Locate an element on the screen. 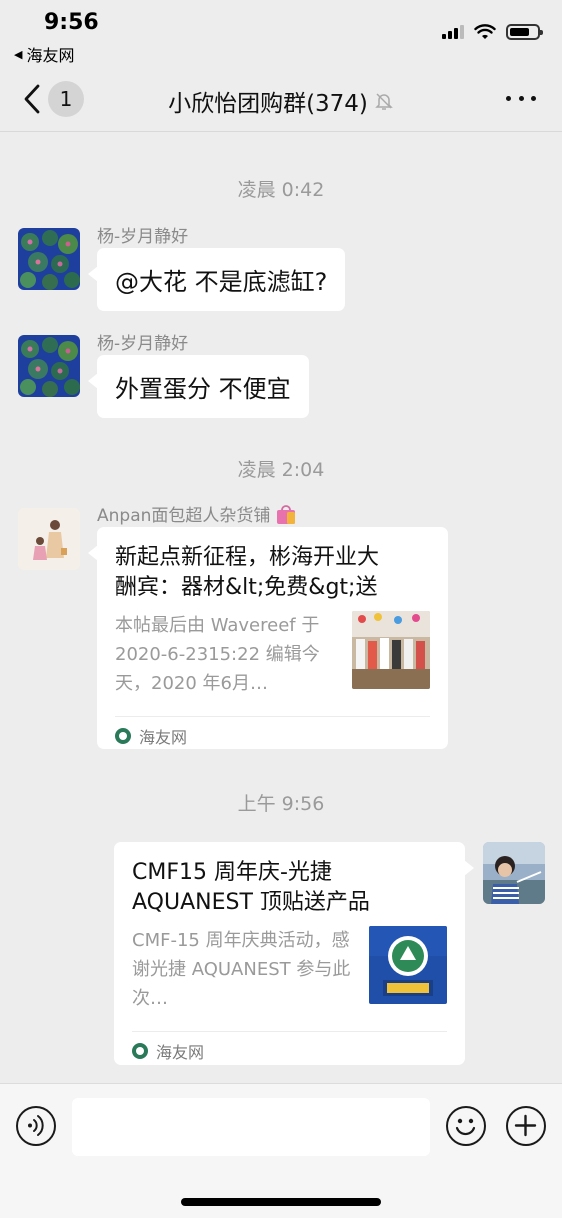 The image size is (562, 1218). sender-name-row: Anpan面包超人杂货铺 is located at coordinates (197, 513).